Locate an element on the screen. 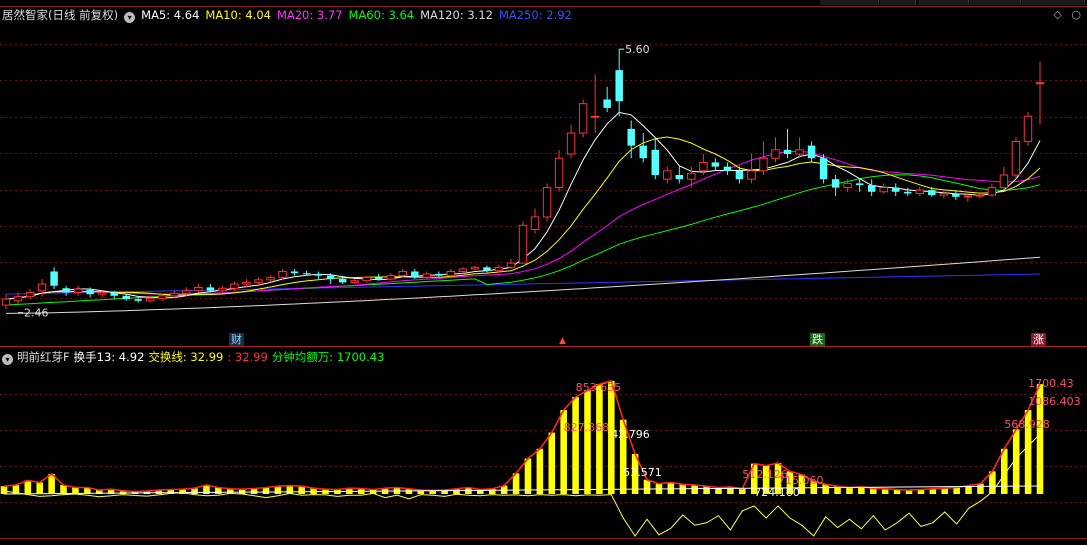 This screenshot has width=1087, height=545. turnover-legend: 换手13: 4.92 is located at coordinates (109, 357).